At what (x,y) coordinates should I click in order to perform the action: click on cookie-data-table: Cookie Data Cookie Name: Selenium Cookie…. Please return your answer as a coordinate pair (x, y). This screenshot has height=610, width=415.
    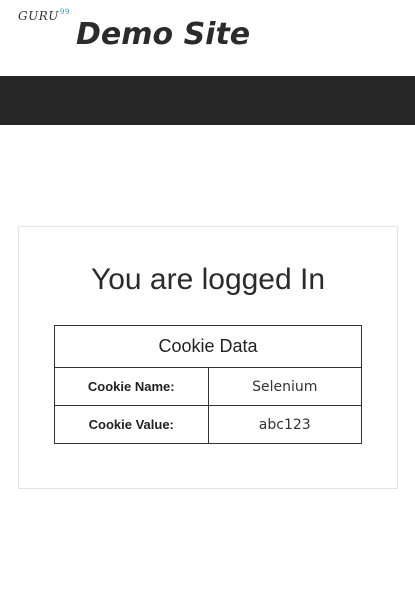
    Looking at the image, I should click on (208, 384).